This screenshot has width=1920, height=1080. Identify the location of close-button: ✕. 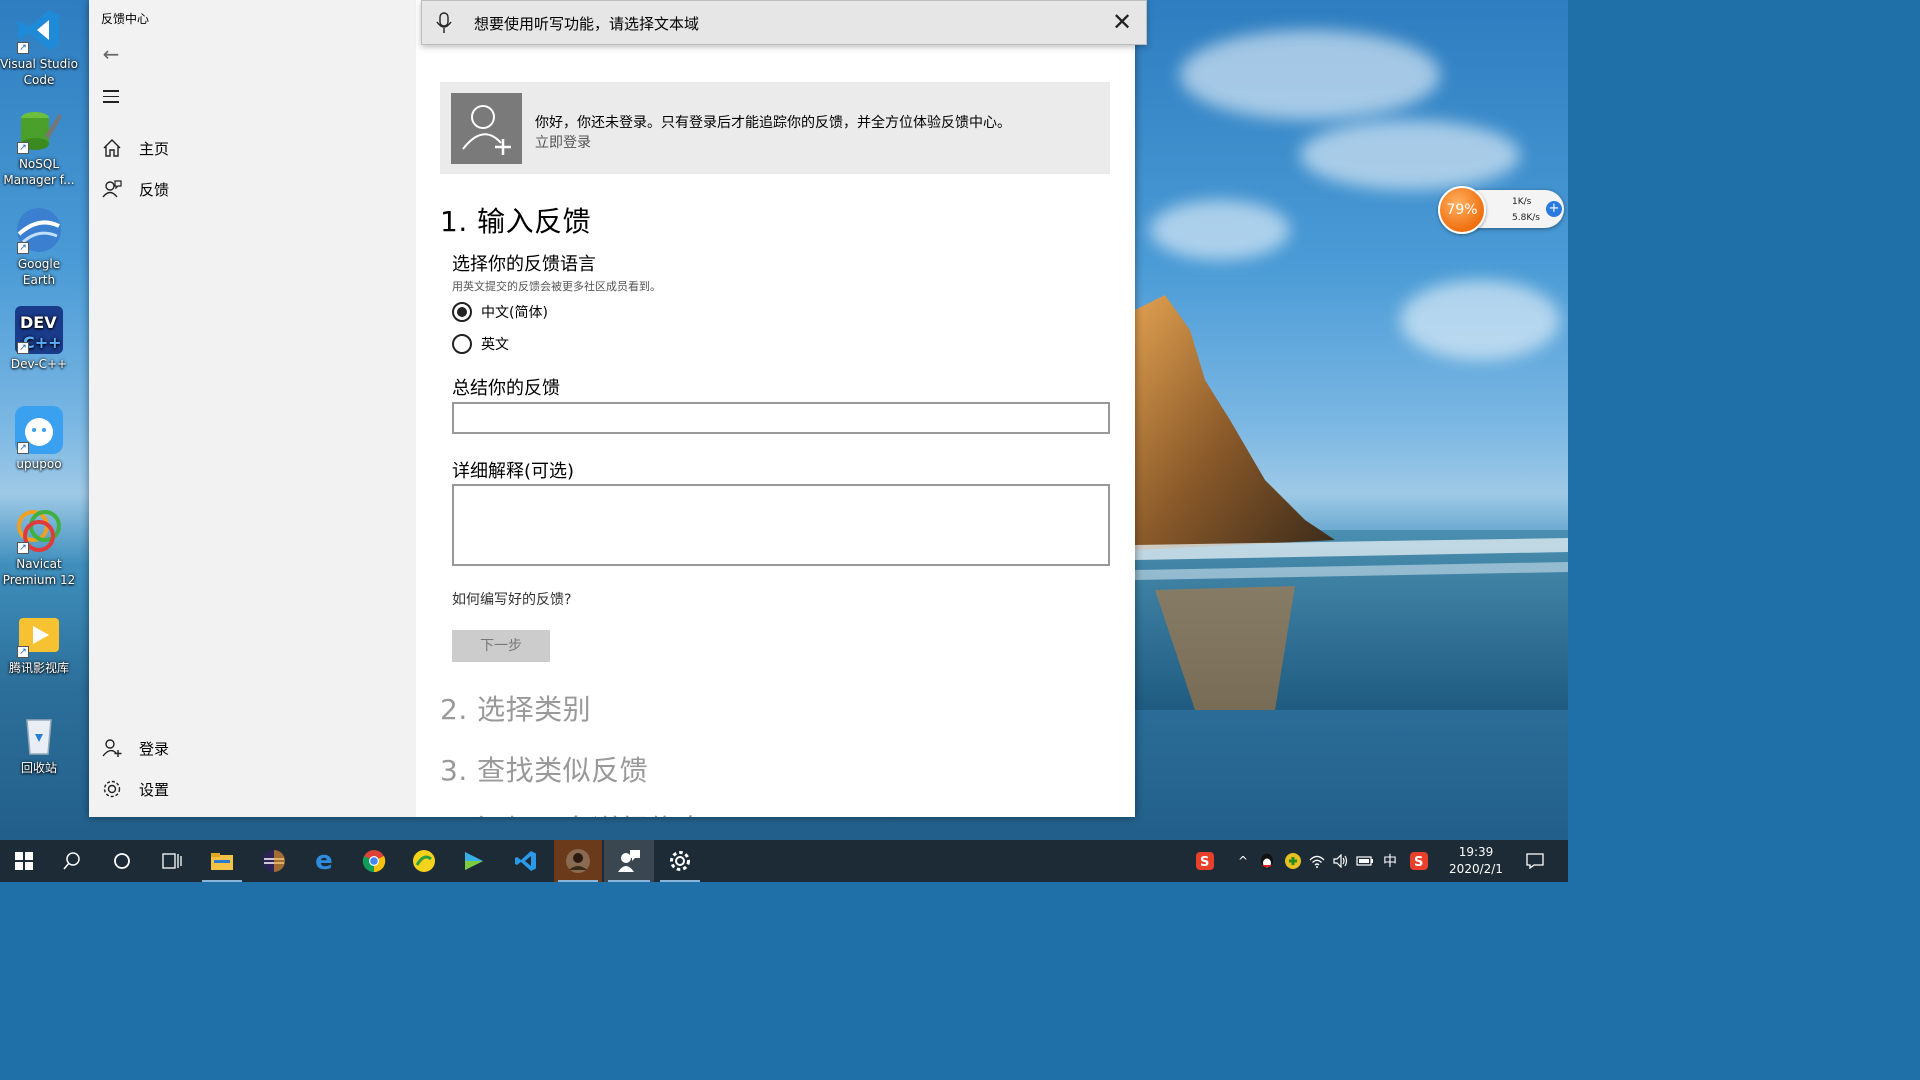
(1122, 23).